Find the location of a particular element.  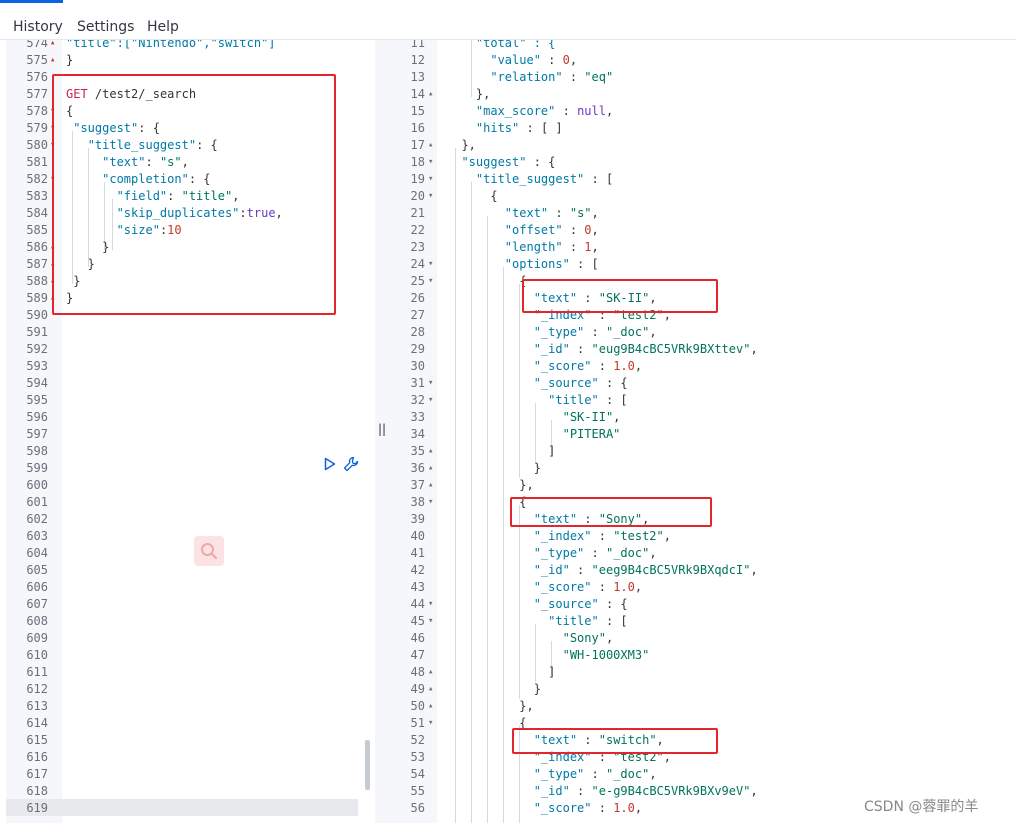

request-scrollbar is located at coordinates (367, 765).